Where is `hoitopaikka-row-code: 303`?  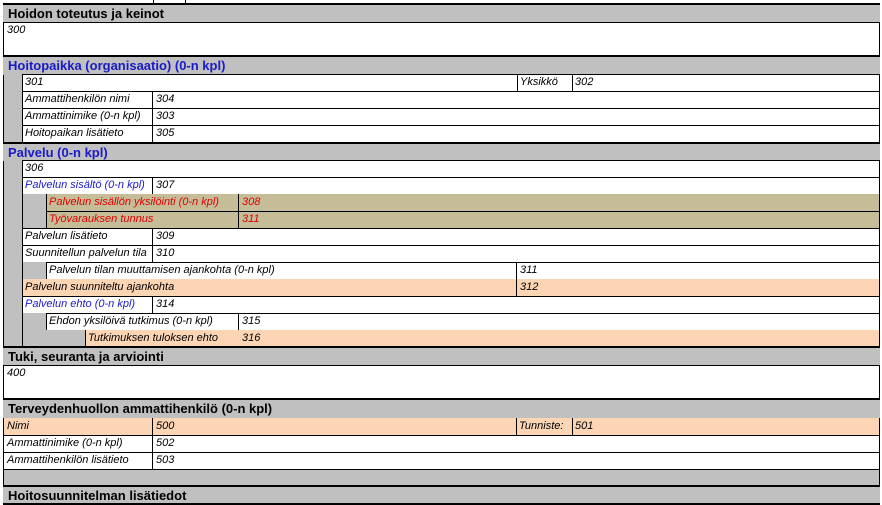
hoitopaikka-row-code: 303 is located at coordinates (516, 116).